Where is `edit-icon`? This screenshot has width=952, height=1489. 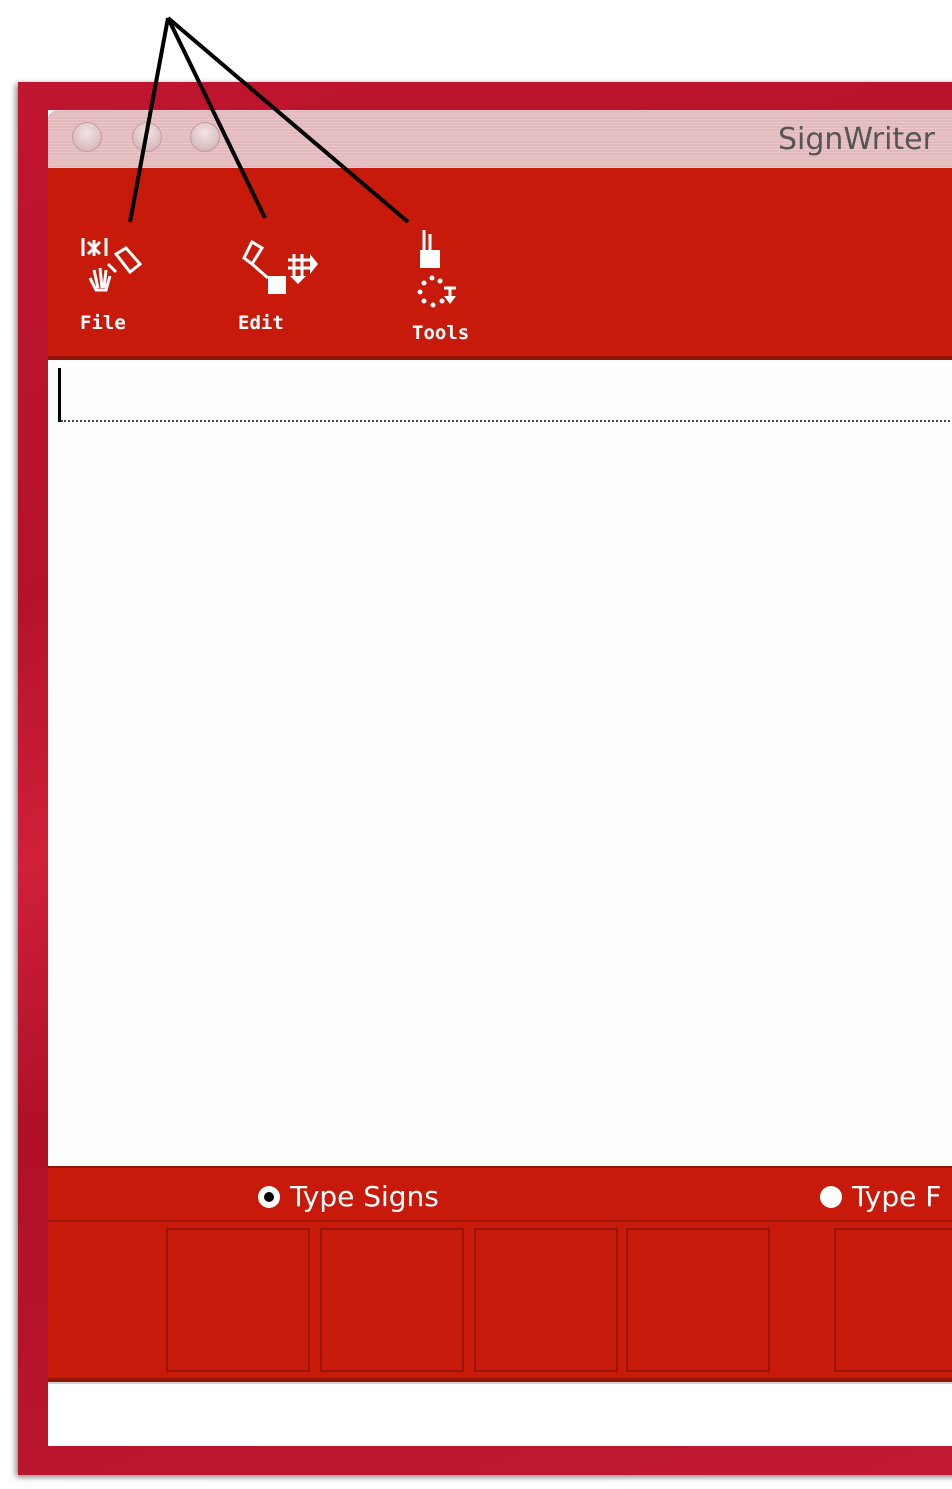
edit-icon is located at coordinates (280, 266).